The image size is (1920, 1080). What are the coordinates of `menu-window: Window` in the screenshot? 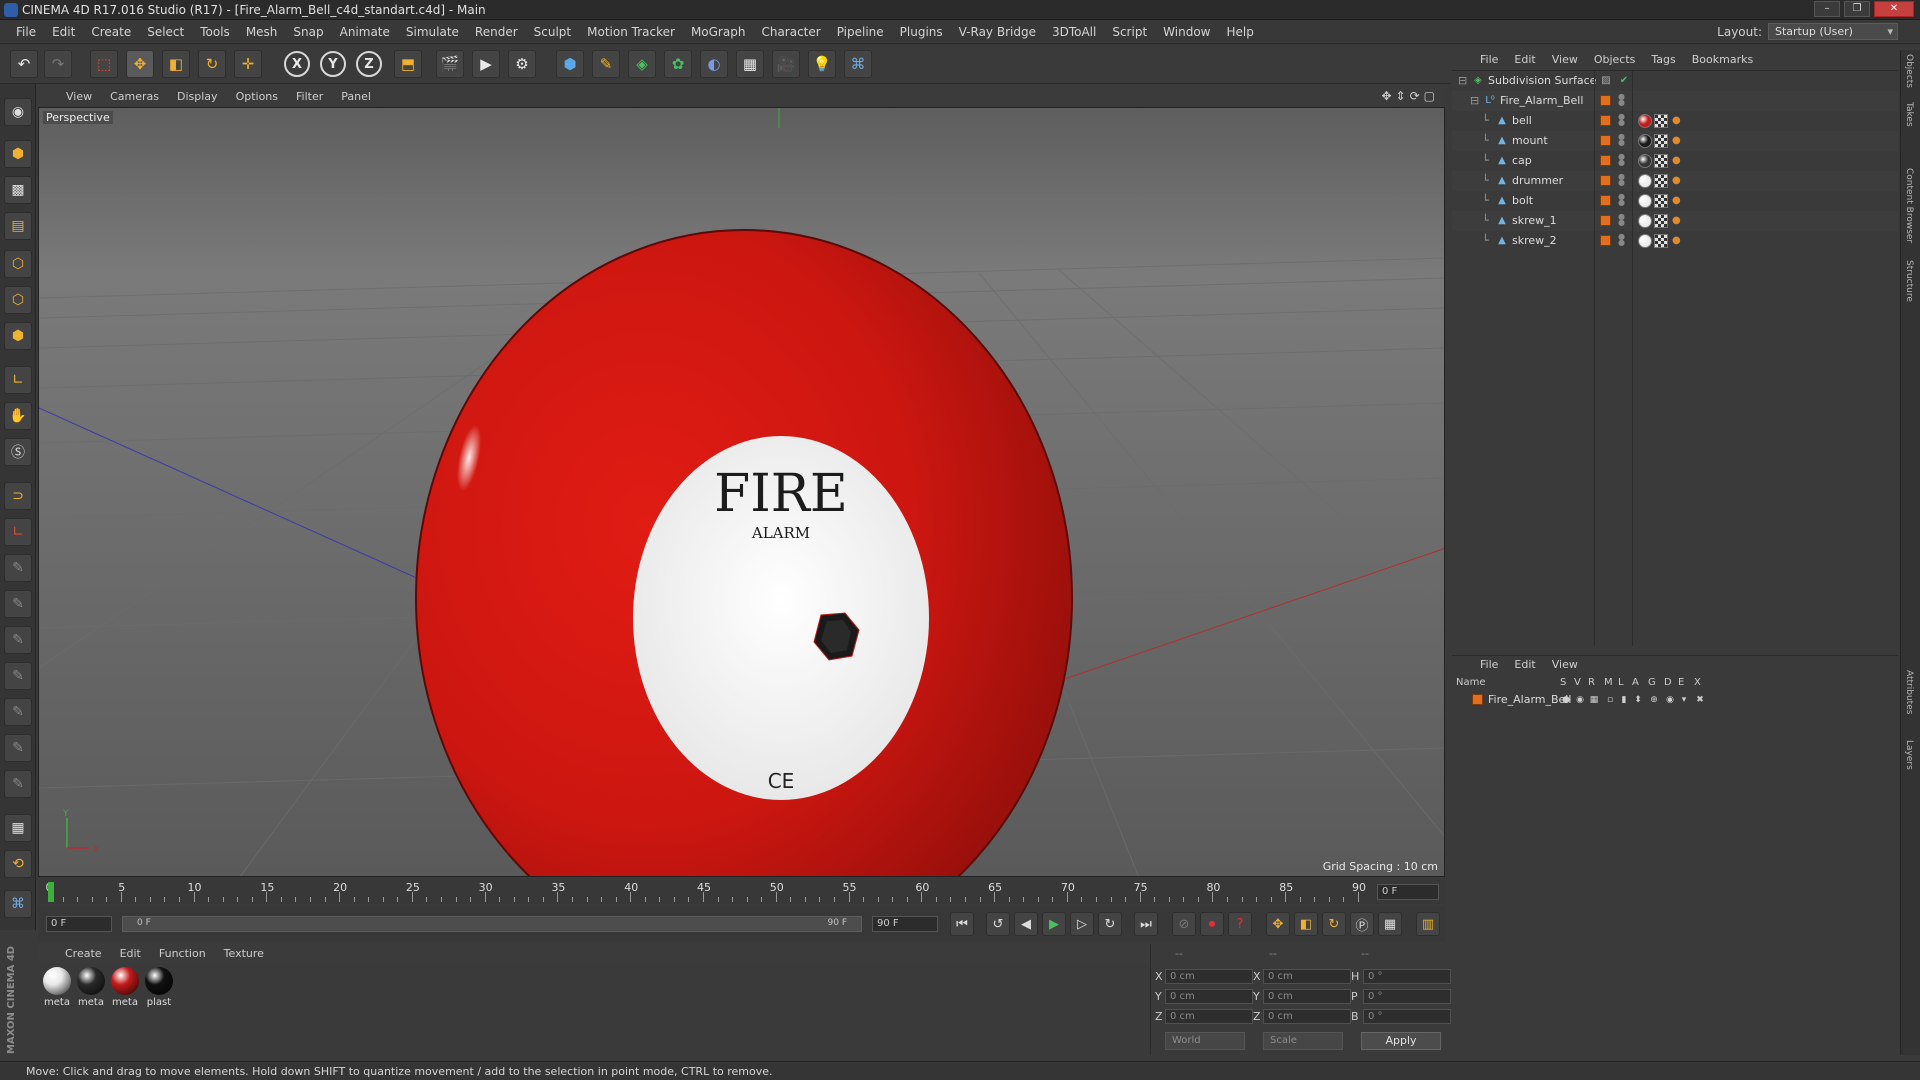 It's located at (1186, 32).